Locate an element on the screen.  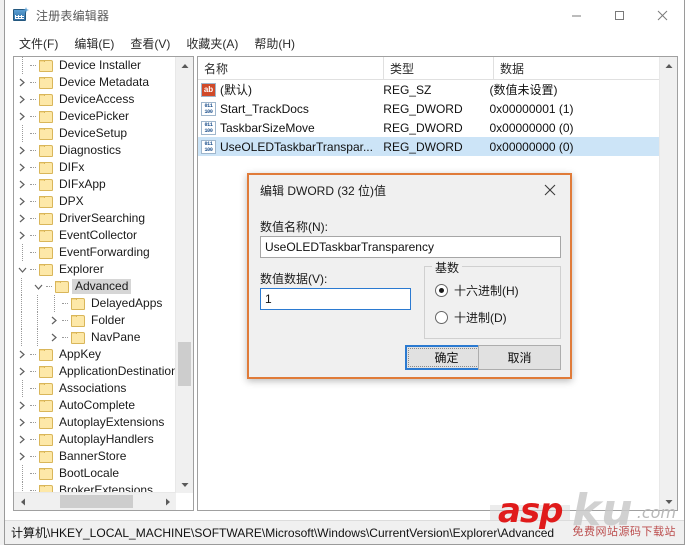
radio-hex-icon is located at coordinates (441, 290).